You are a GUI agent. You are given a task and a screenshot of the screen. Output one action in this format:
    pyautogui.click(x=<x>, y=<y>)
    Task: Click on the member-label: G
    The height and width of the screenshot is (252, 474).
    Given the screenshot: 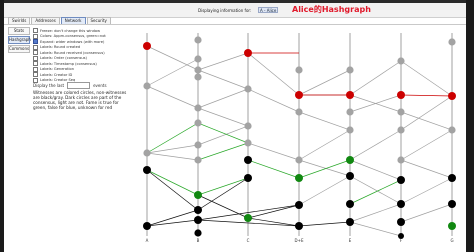 What is the action you would take?
    pyautogui.click(x=451, y=240)
    